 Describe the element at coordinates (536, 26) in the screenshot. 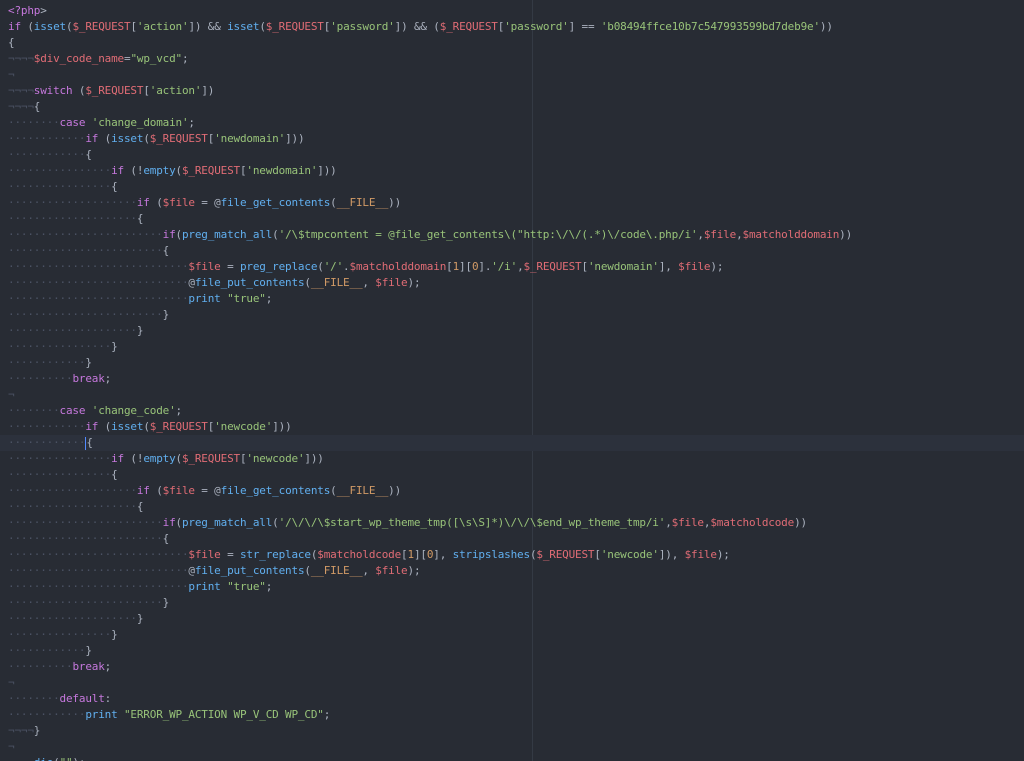

I see `code-token: 'password'` at that location.